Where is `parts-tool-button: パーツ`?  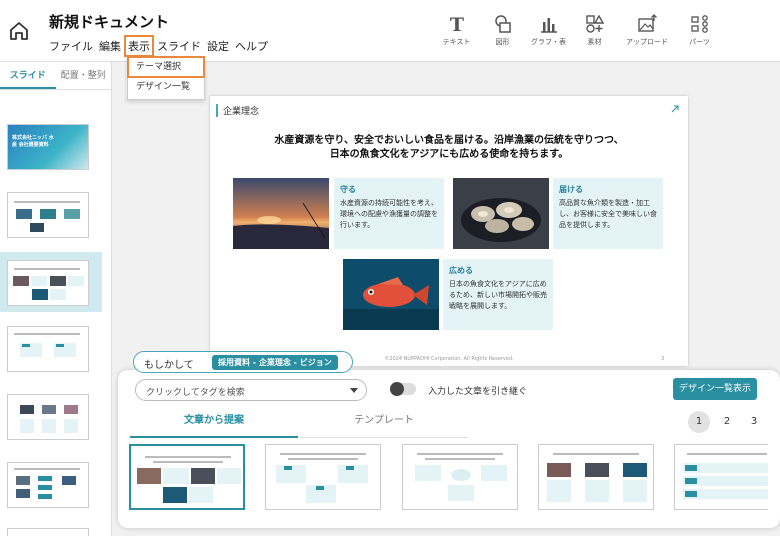
parts-tool-button: パーツ is located at coordinates (699, 30).